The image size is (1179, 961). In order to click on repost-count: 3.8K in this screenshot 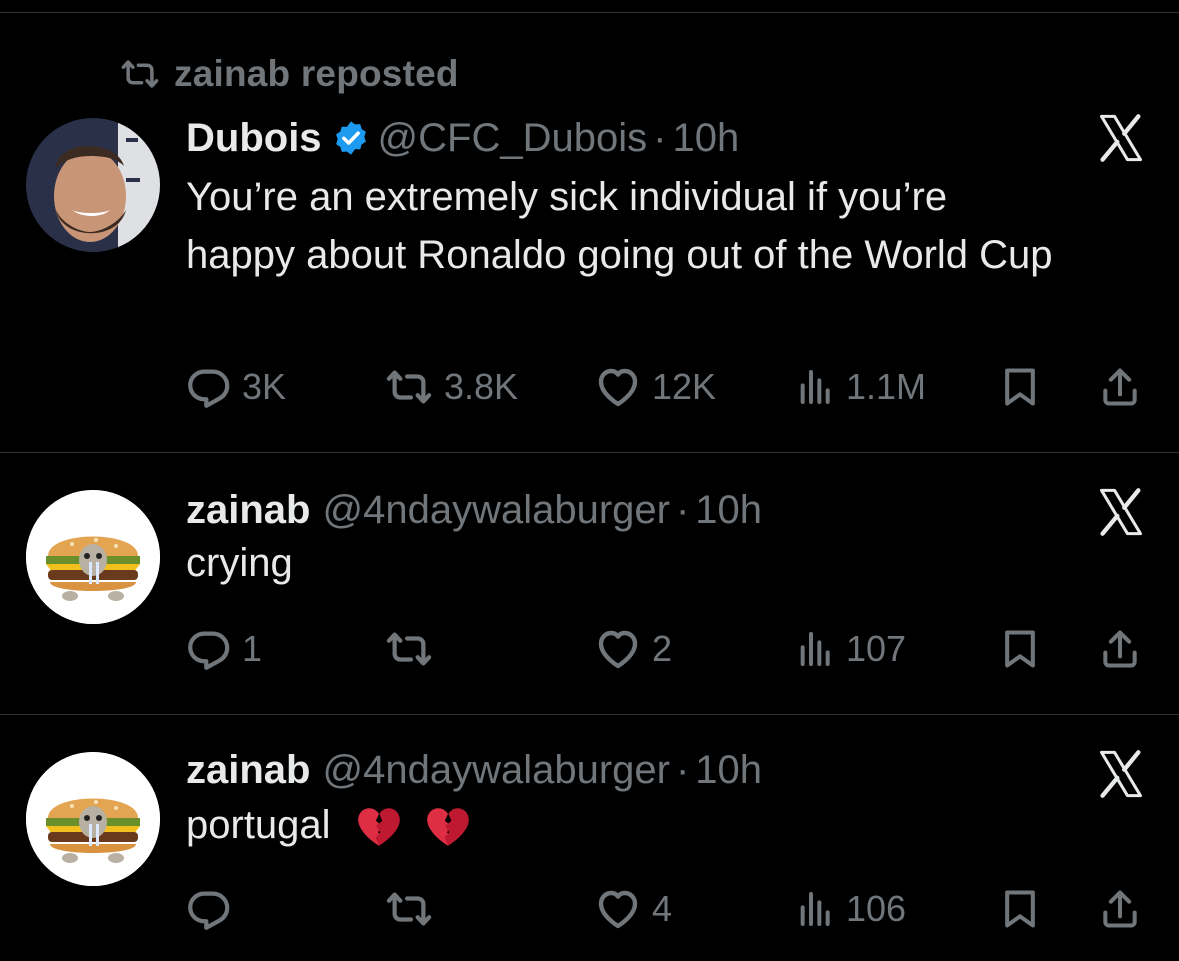, I will do `click(481, 386)`.